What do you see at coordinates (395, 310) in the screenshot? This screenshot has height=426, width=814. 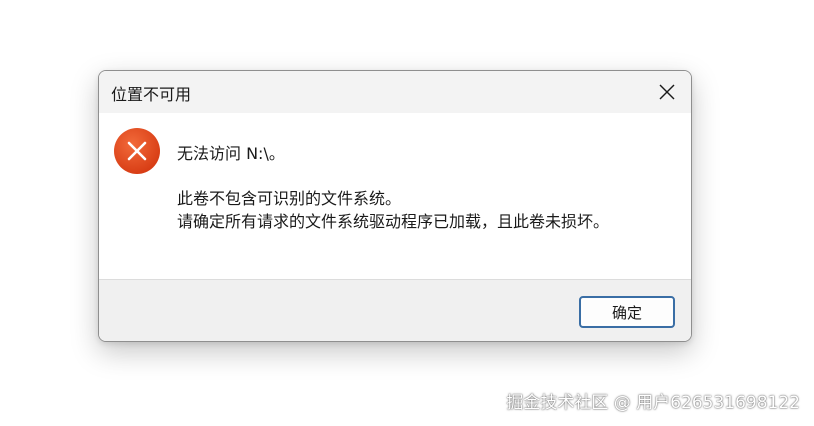 I see `dialog-footer: 确定` at bounding box center [395, 310].